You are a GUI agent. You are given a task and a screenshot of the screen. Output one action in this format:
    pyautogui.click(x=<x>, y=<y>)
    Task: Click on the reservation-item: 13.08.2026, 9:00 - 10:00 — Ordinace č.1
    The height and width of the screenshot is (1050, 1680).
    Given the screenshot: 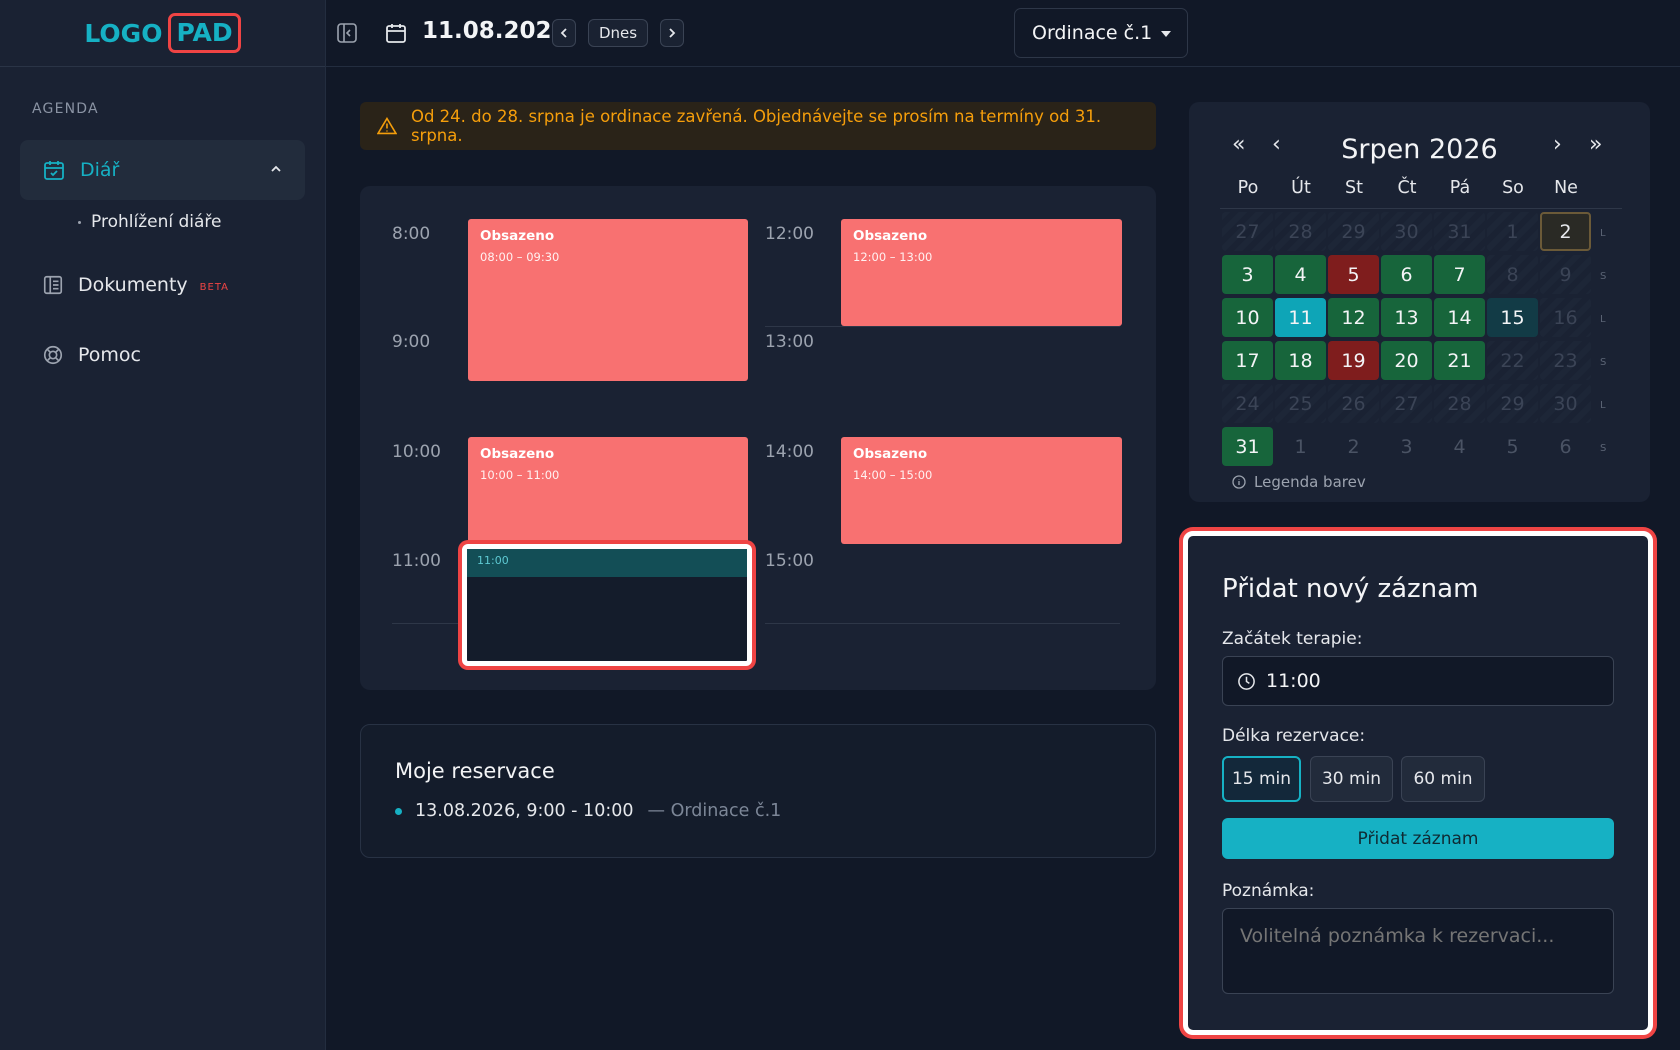 What is the action you would take?
    pyautogui.click(x=588, y=811)
    